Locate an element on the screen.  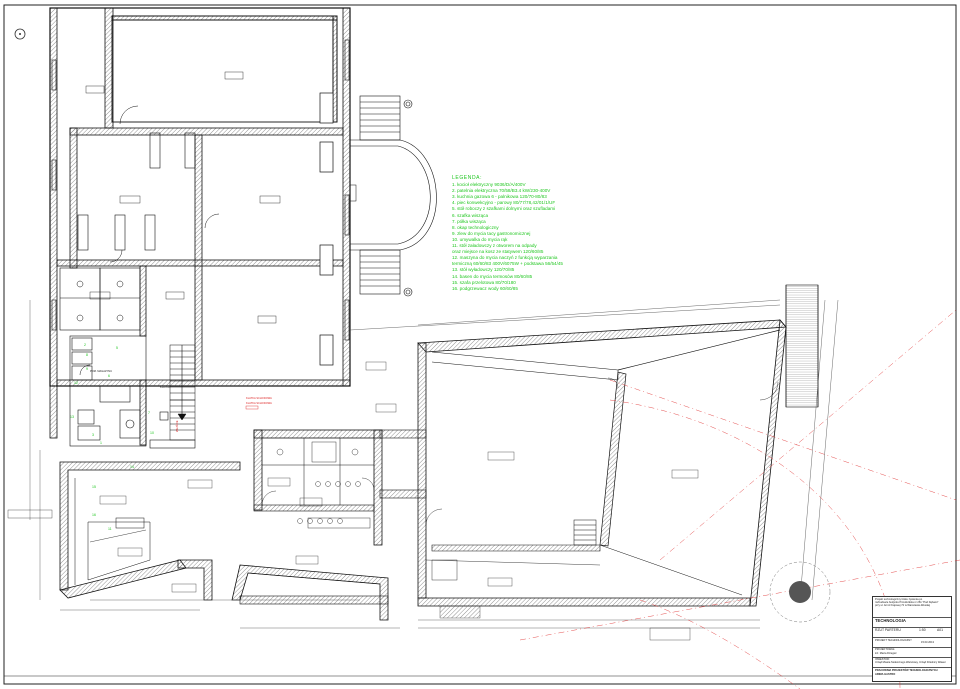
svg-text: 8 is located at coordinates (87, 355).